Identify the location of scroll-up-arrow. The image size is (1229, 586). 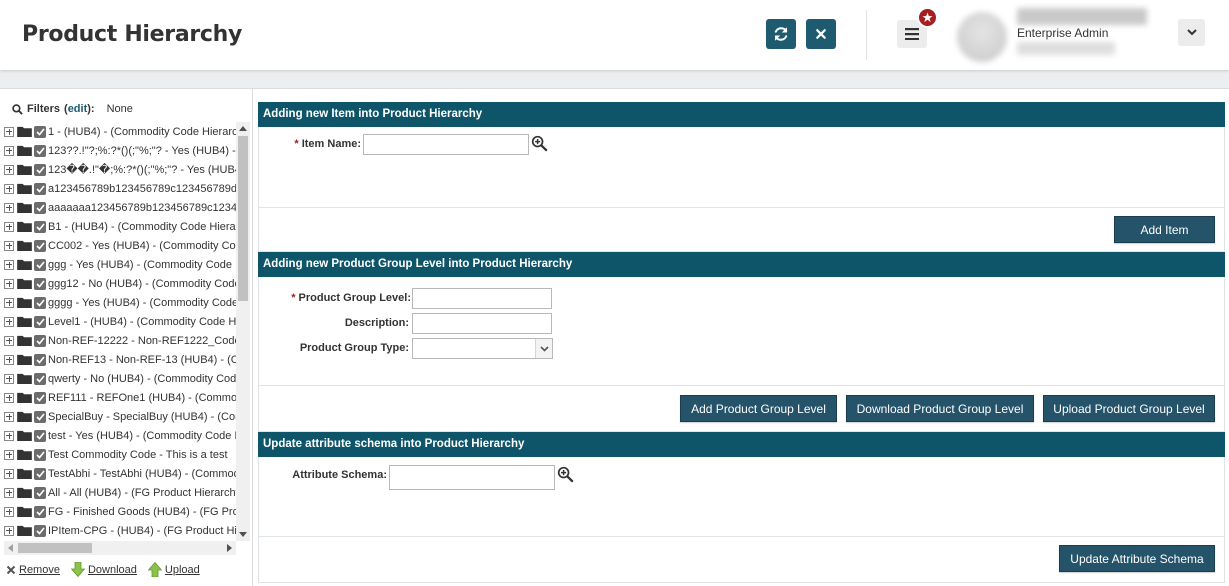
(243, 128).